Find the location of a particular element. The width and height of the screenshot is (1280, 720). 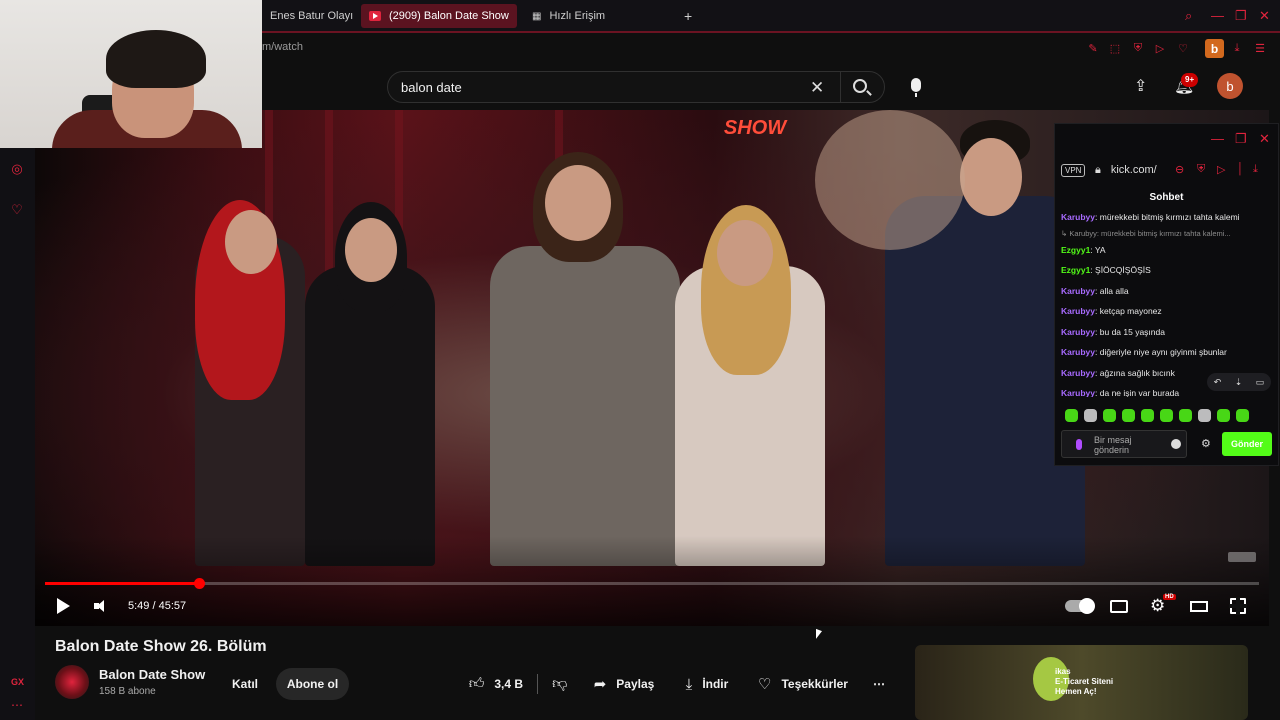

share-button: ➦ Paylaş is located at coordinates (624, 684).